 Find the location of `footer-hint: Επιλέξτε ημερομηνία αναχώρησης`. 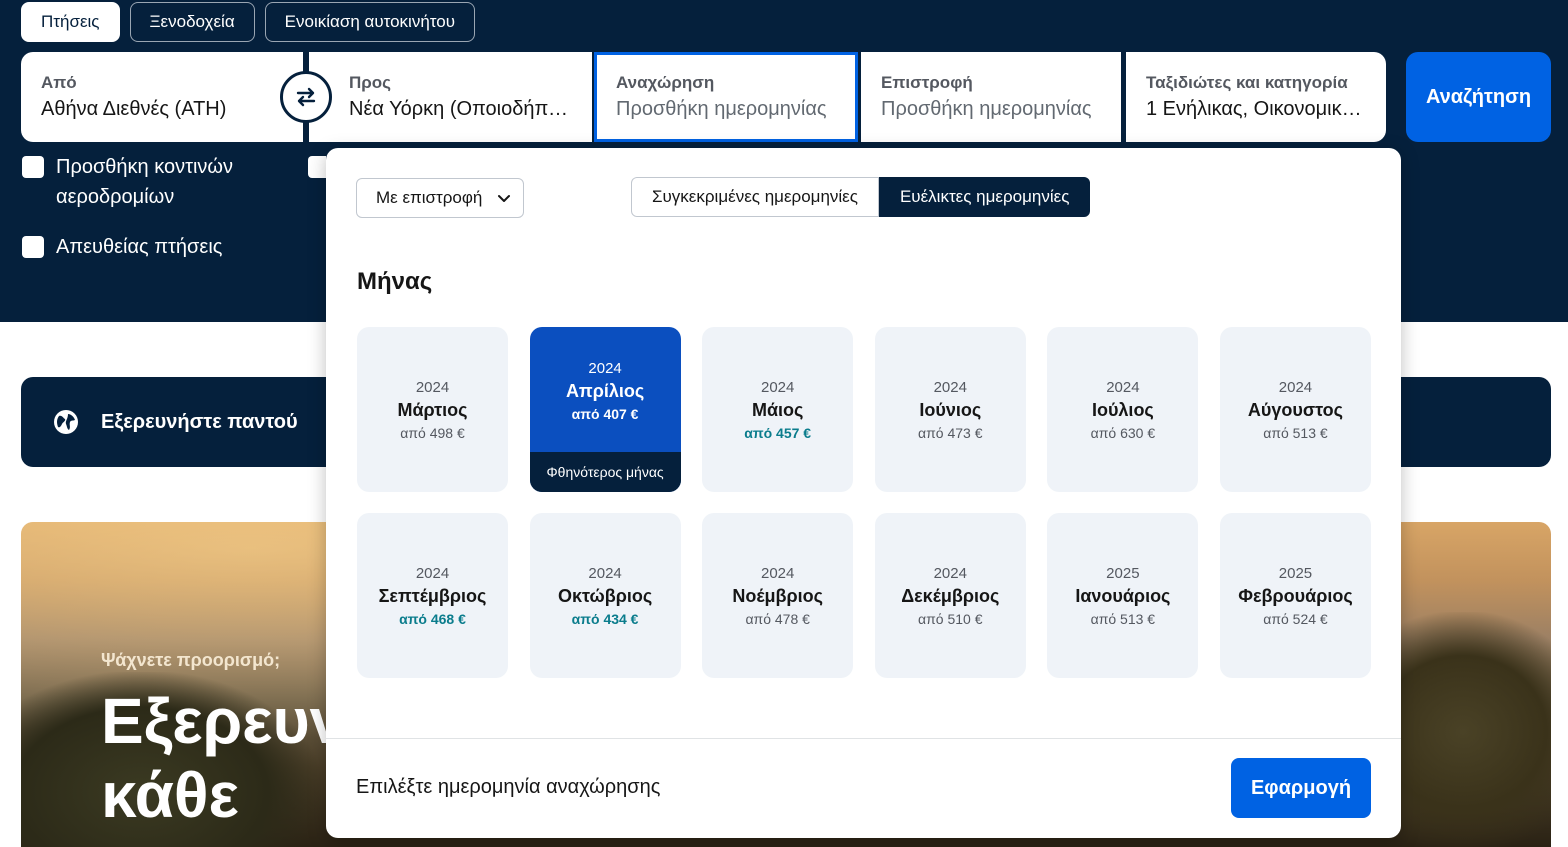

footer-hint: Επιλέξτε ημερομηνία αναχώρησης is located at coordinates (508, 787).